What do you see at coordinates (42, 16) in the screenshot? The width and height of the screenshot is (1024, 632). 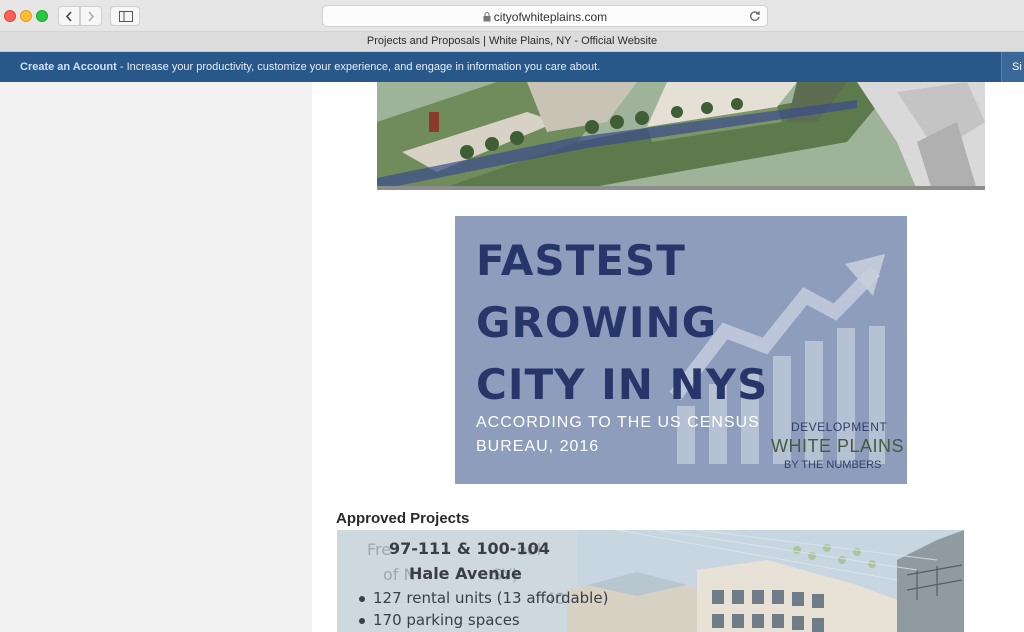 I see `zoom-window-button` at bounding box center [42, 16].